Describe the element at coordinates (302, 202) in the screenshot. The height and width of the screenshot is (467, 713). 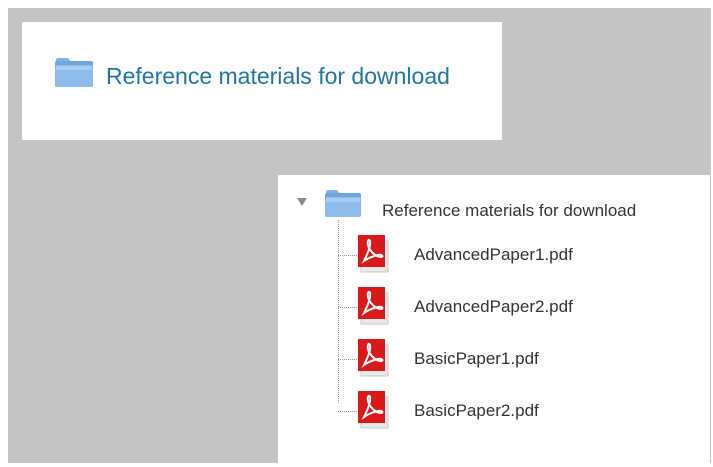
I see `collapse-toggle-icon` at that location.